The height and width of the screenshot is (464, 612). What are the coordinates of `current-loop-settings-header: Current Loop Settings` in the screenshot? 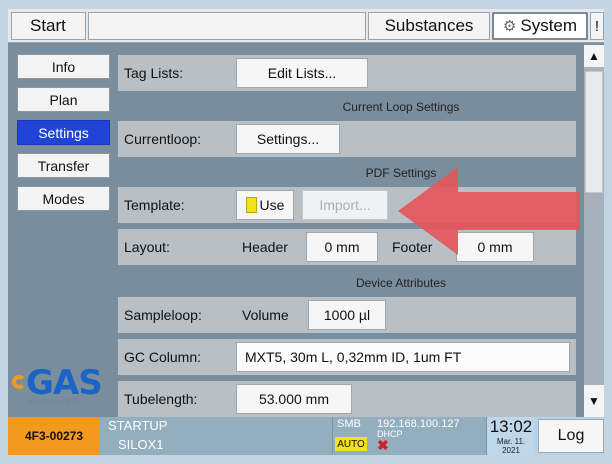 It's located at (401, 107).